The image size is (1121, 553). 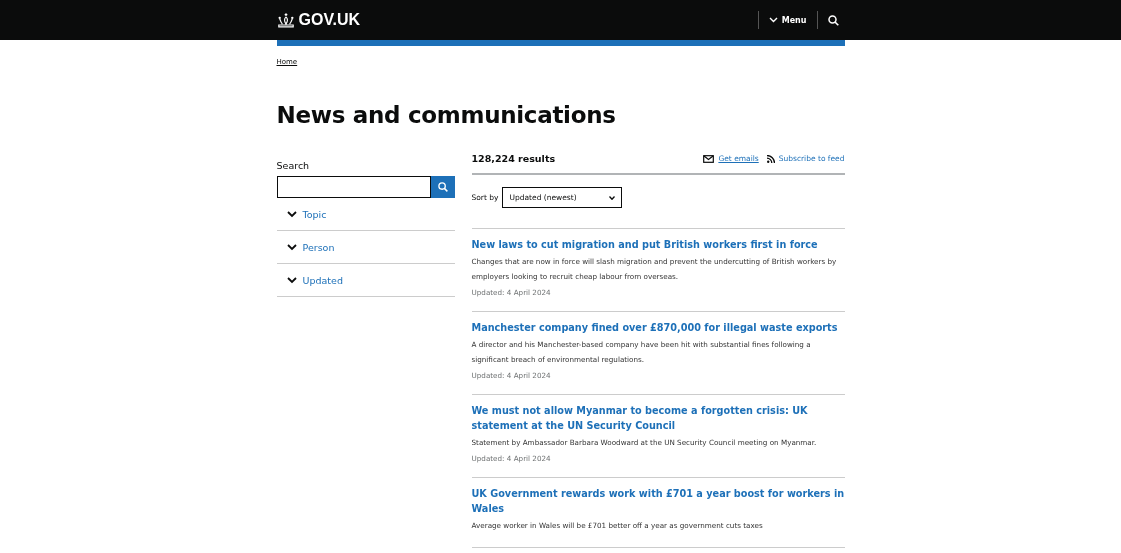 I want to click on news-title-link: Manchester company fined over £870,000 for illegal waste exports, so click(x=658, y=327).